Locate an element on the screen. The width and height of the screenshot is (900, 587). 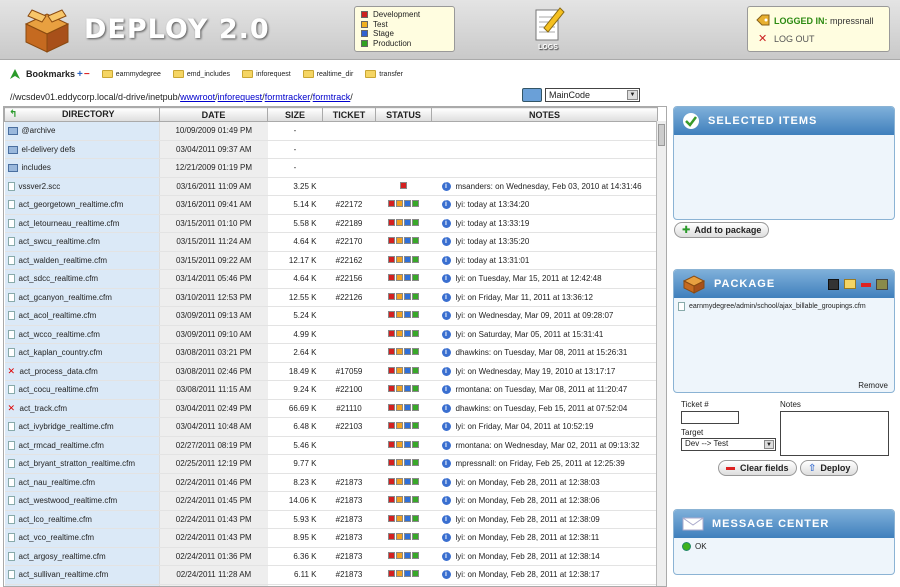
add-to-package-button: ✚ Add to package is located at coordinates (722, 230).